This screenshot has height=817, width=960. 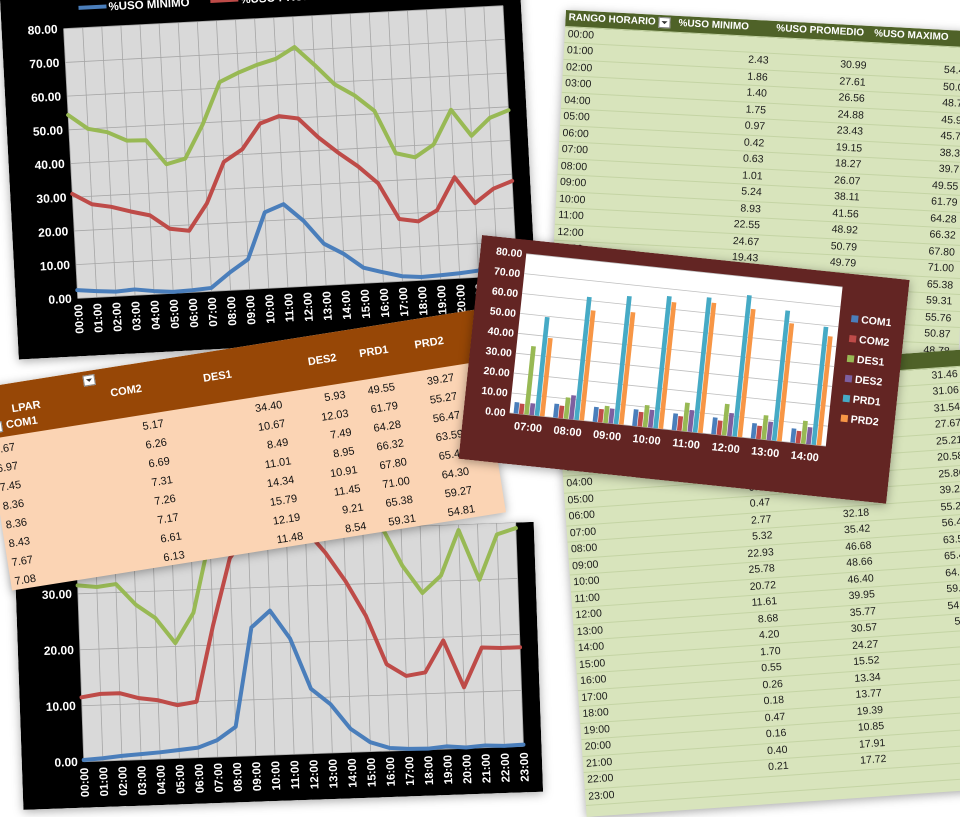 I want to click on y-tick-label: 50.00, so click(x=48, y=131).